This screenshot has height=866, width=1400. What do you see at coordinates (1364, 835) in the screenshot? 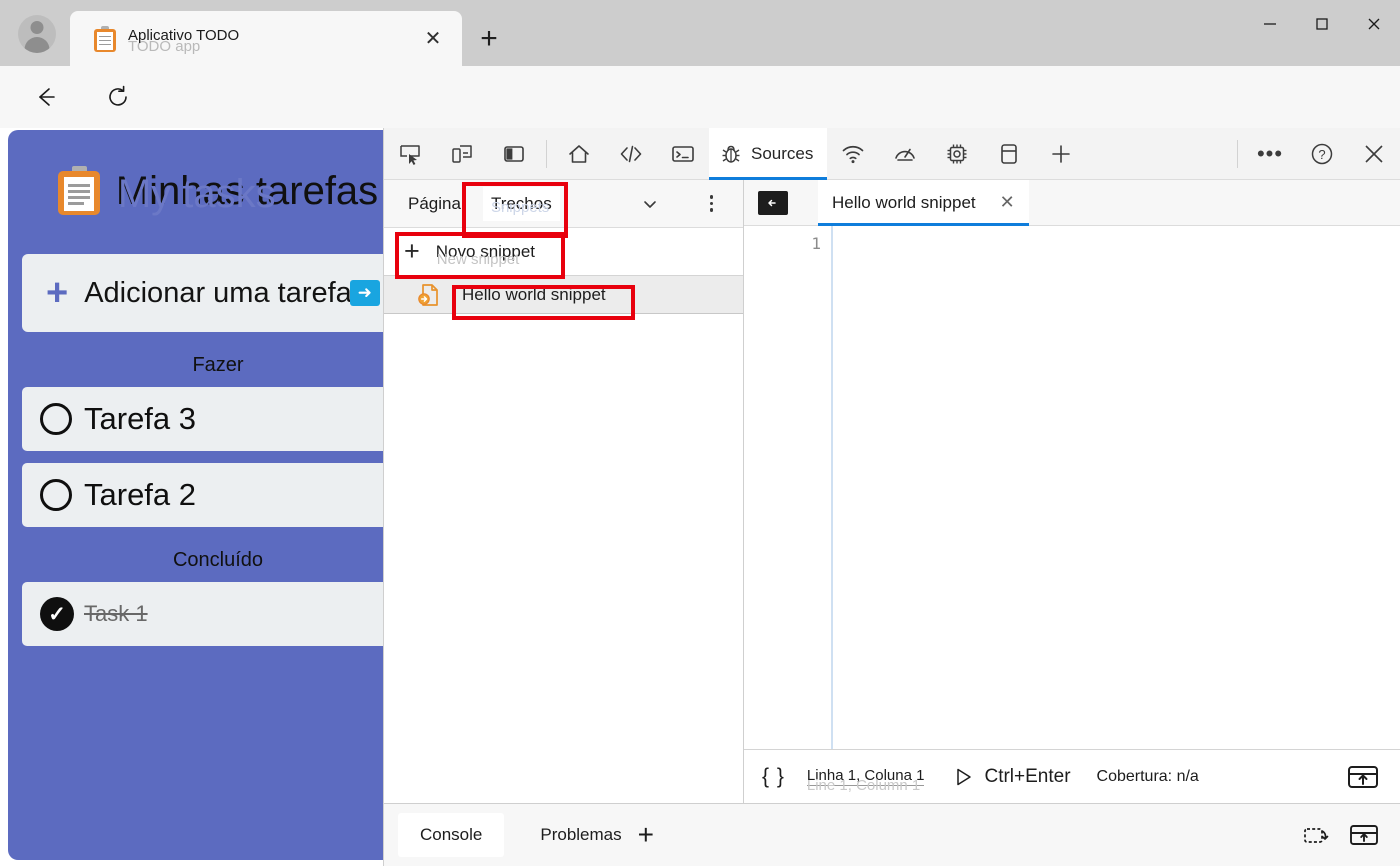
I see `show-drawer-icon` at bounding box center [1364, 835].